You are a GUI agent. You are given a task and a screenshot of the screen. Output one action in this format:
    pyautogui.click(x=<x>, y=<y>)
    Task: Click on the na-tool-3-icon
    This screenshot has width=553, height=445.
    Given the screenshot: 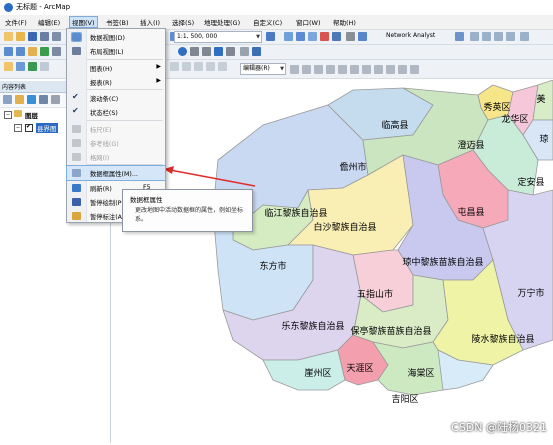 What is the action you would take?
    pyautogui.click(x=498, y=36)
    